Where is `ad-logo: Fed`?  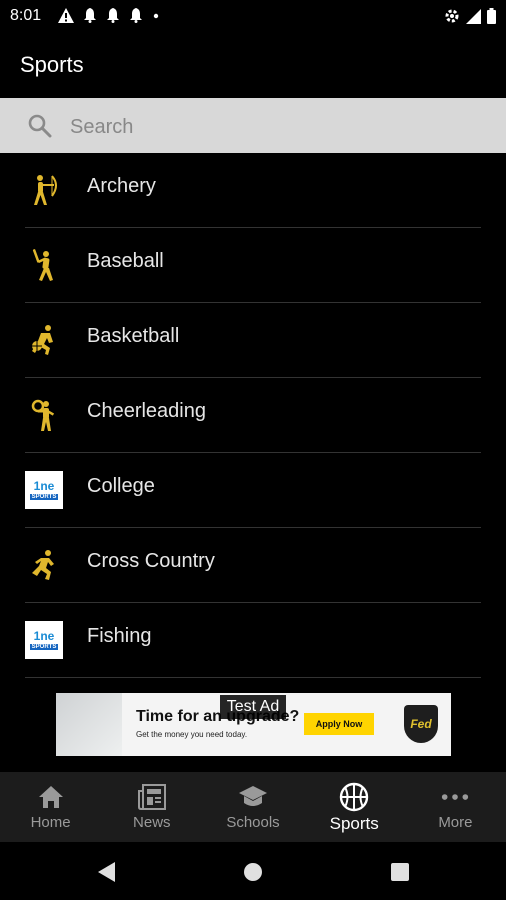
ad-logo: Fed is located at coordinates (421, 724).